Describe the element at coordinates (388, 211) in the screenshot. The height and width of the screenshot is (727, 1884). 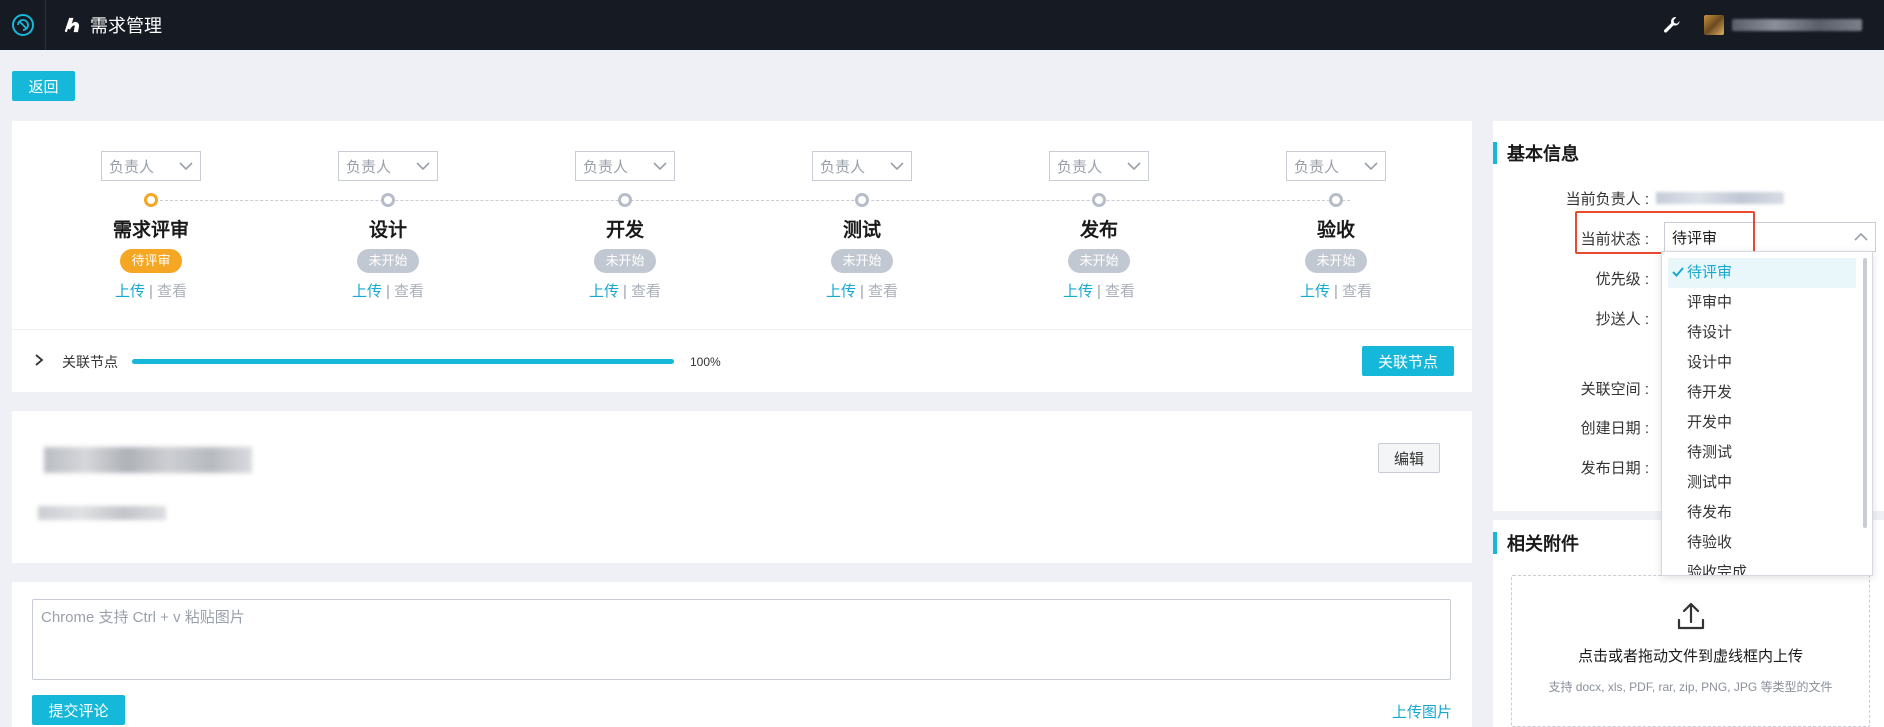
I see `stage-design: 负责人 设计 未开始 上传 | 查看` at that location.